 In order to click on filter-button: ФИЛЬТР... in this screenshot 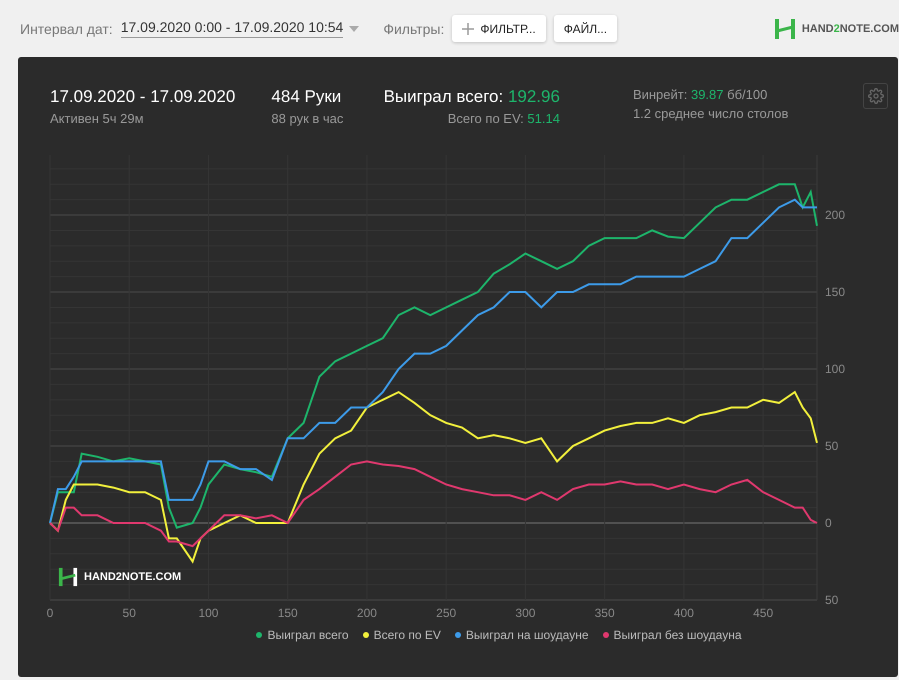, I will do `click(499, 28)`.